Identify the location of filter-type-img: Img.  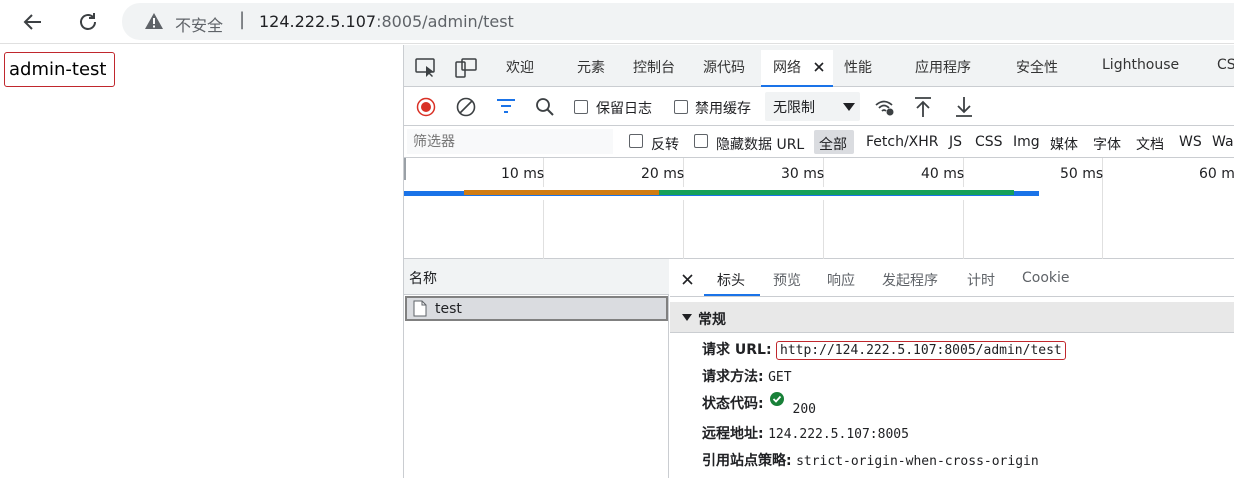
(1026, 142).